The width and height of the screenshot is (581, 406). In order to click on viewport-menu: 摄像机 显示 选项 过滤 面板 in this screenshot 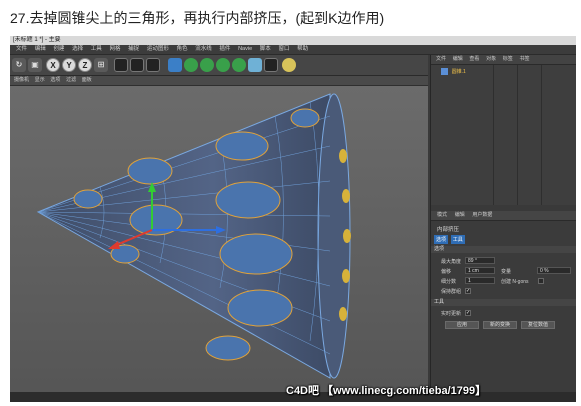, I will do `click(219, 81)`.